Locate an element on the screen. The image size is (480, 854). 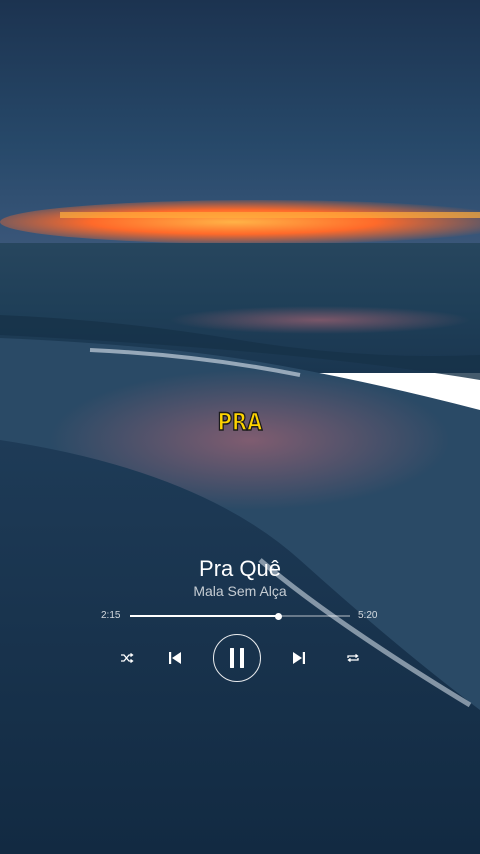
repeat-button is located at coordinates (353, 658).